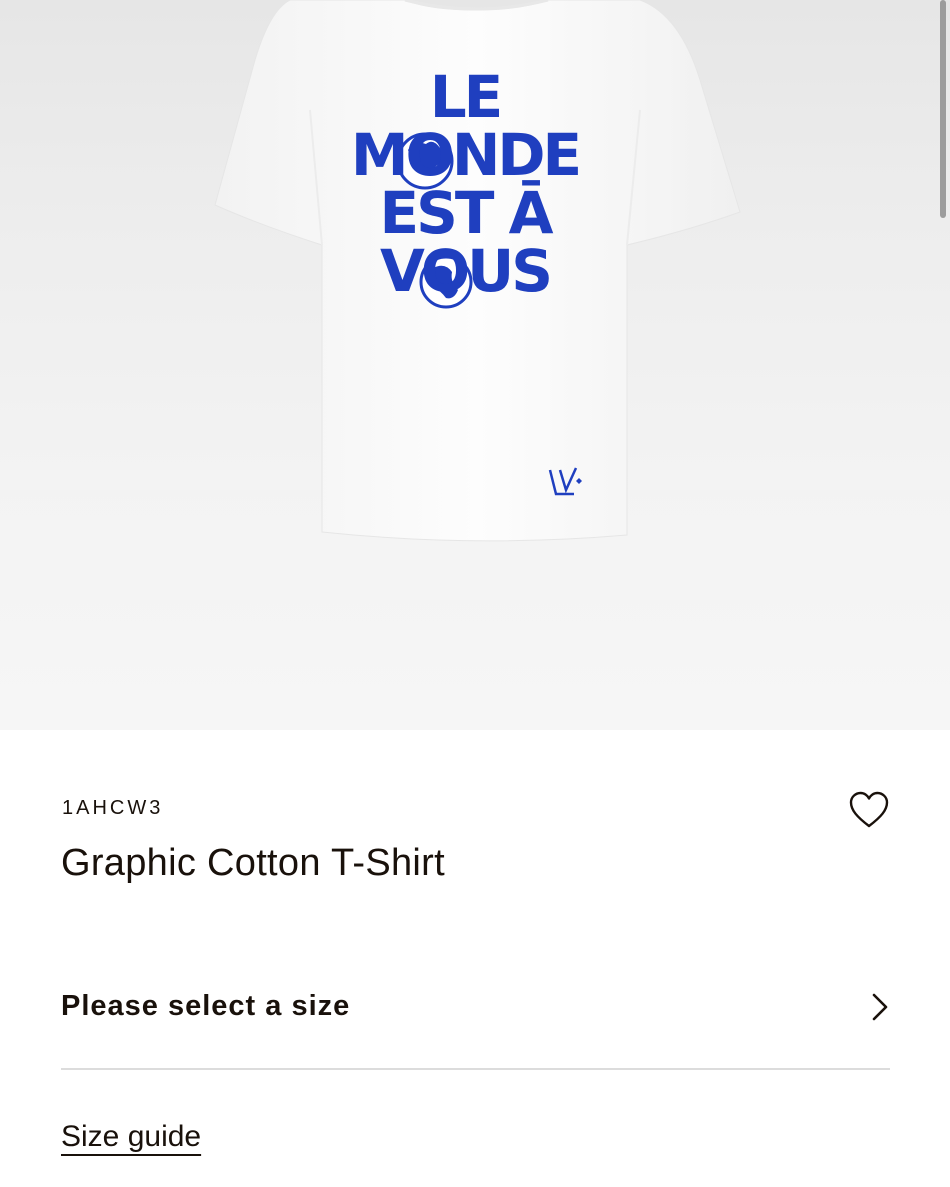 The image size is (950, 1187). Describe the element at coordinates (206, 1006) in the screenshot. I see `size-selector-label: Please select a size` at that location.